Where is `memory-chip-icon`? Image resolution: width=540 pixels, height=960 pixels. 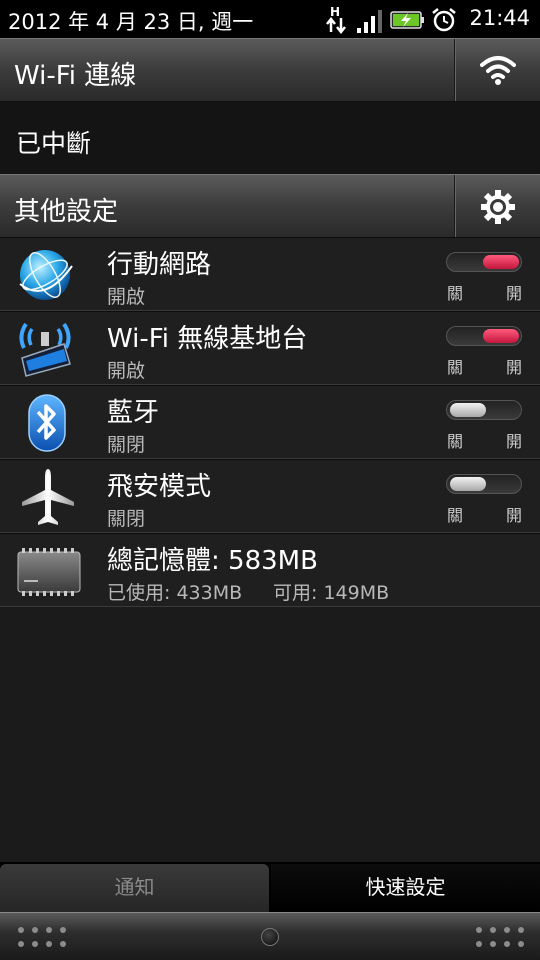 memory-chip-icon is located at coordinates (49, 571).